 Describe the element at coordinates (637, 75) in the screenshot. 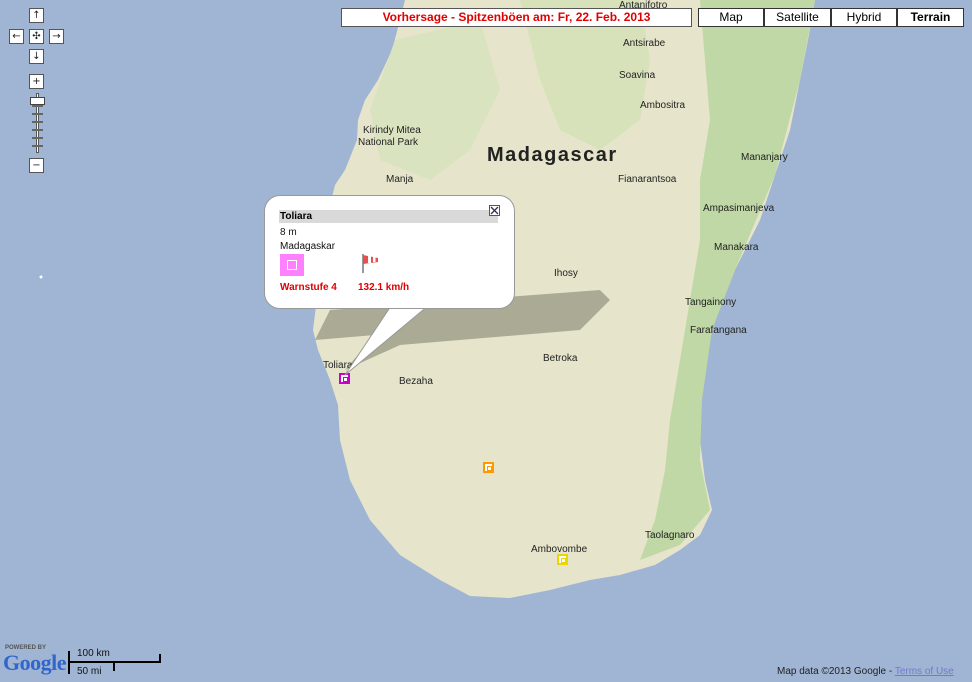

I see `place-label: Soavina` at that location.